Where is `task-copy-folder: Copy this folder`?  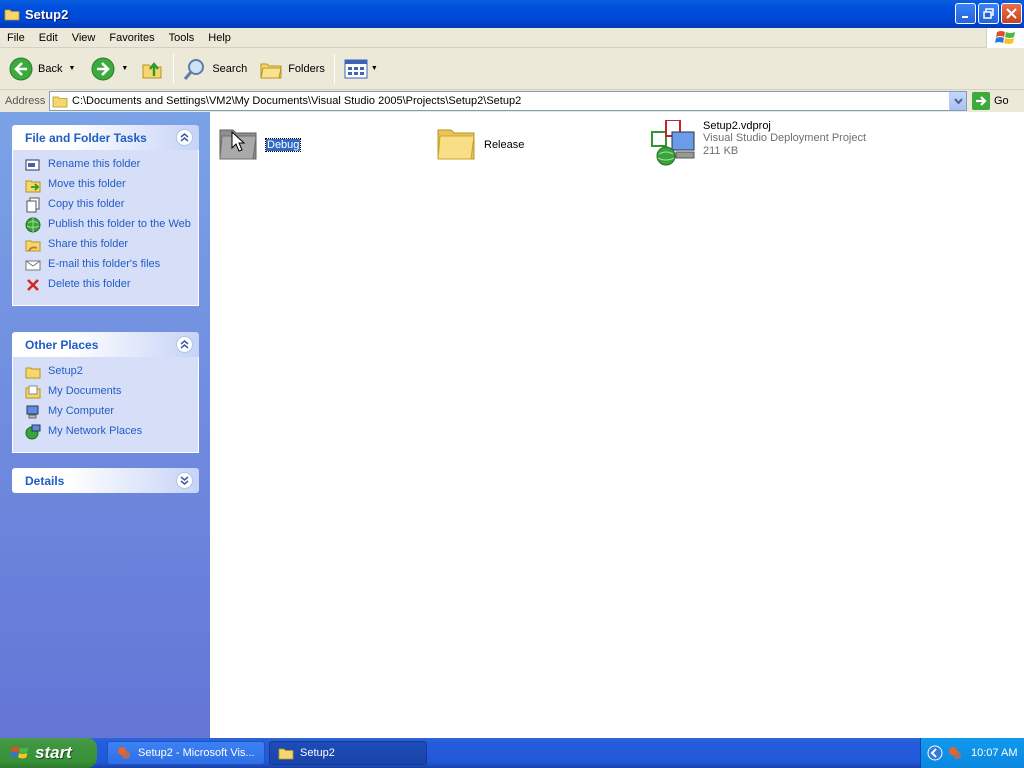 task-copy-folder: Copy this folder is located at coordinates (111, 205).